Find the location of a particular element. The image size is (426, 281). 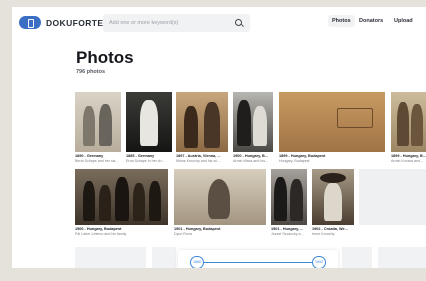

search-input is located at coordinates (166, 23).